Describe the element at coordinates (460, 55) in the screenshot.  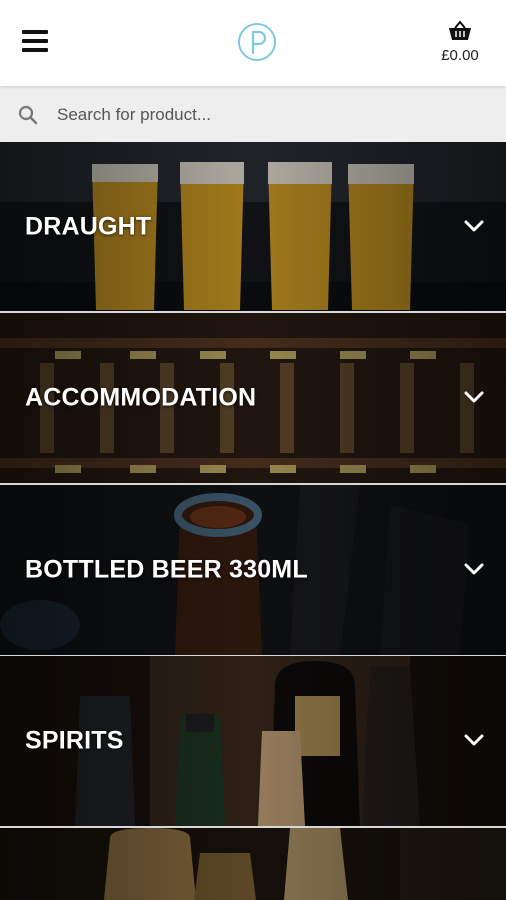
I see `cart-total: £0.00` at that location.